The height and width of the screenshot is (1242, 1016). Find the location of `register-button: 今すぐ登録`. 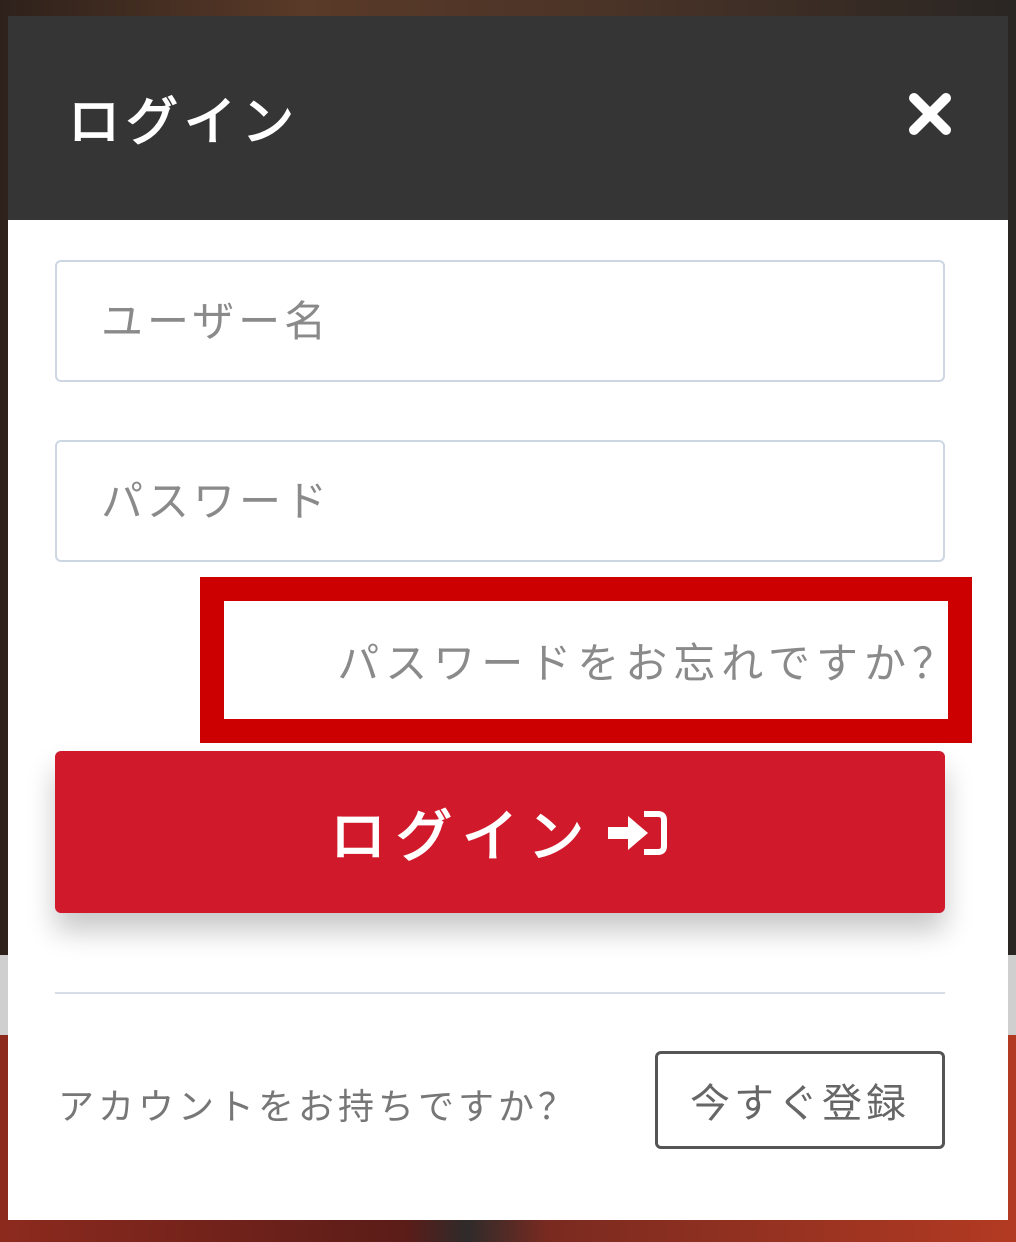

register-button: 今すぐ登録 is located at coordinates (800, 1100).